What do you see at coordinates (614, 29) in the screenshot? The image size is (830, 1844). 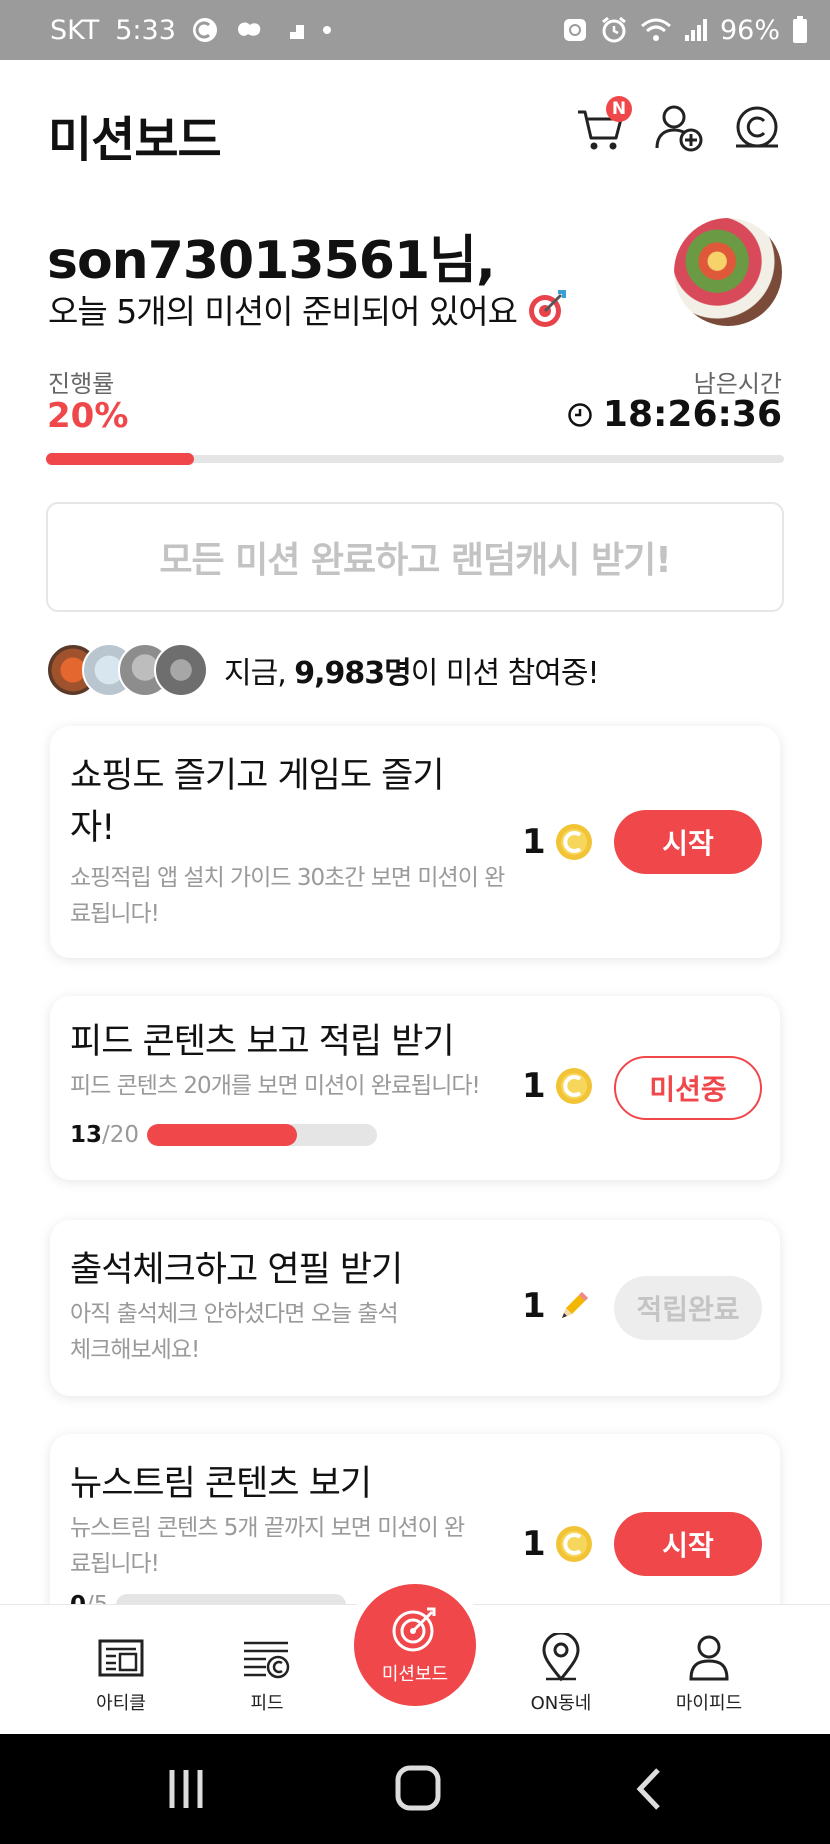 I see `alarm-icon` at bounding box center [614, 29].